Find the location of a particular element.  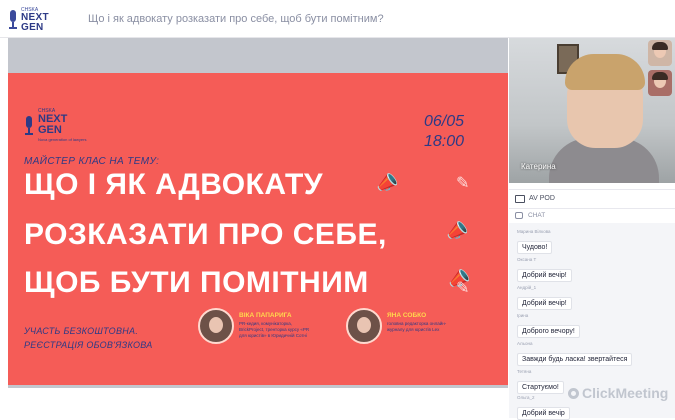

clickmeeting-logo-icon is located at coordinates (573, 393).